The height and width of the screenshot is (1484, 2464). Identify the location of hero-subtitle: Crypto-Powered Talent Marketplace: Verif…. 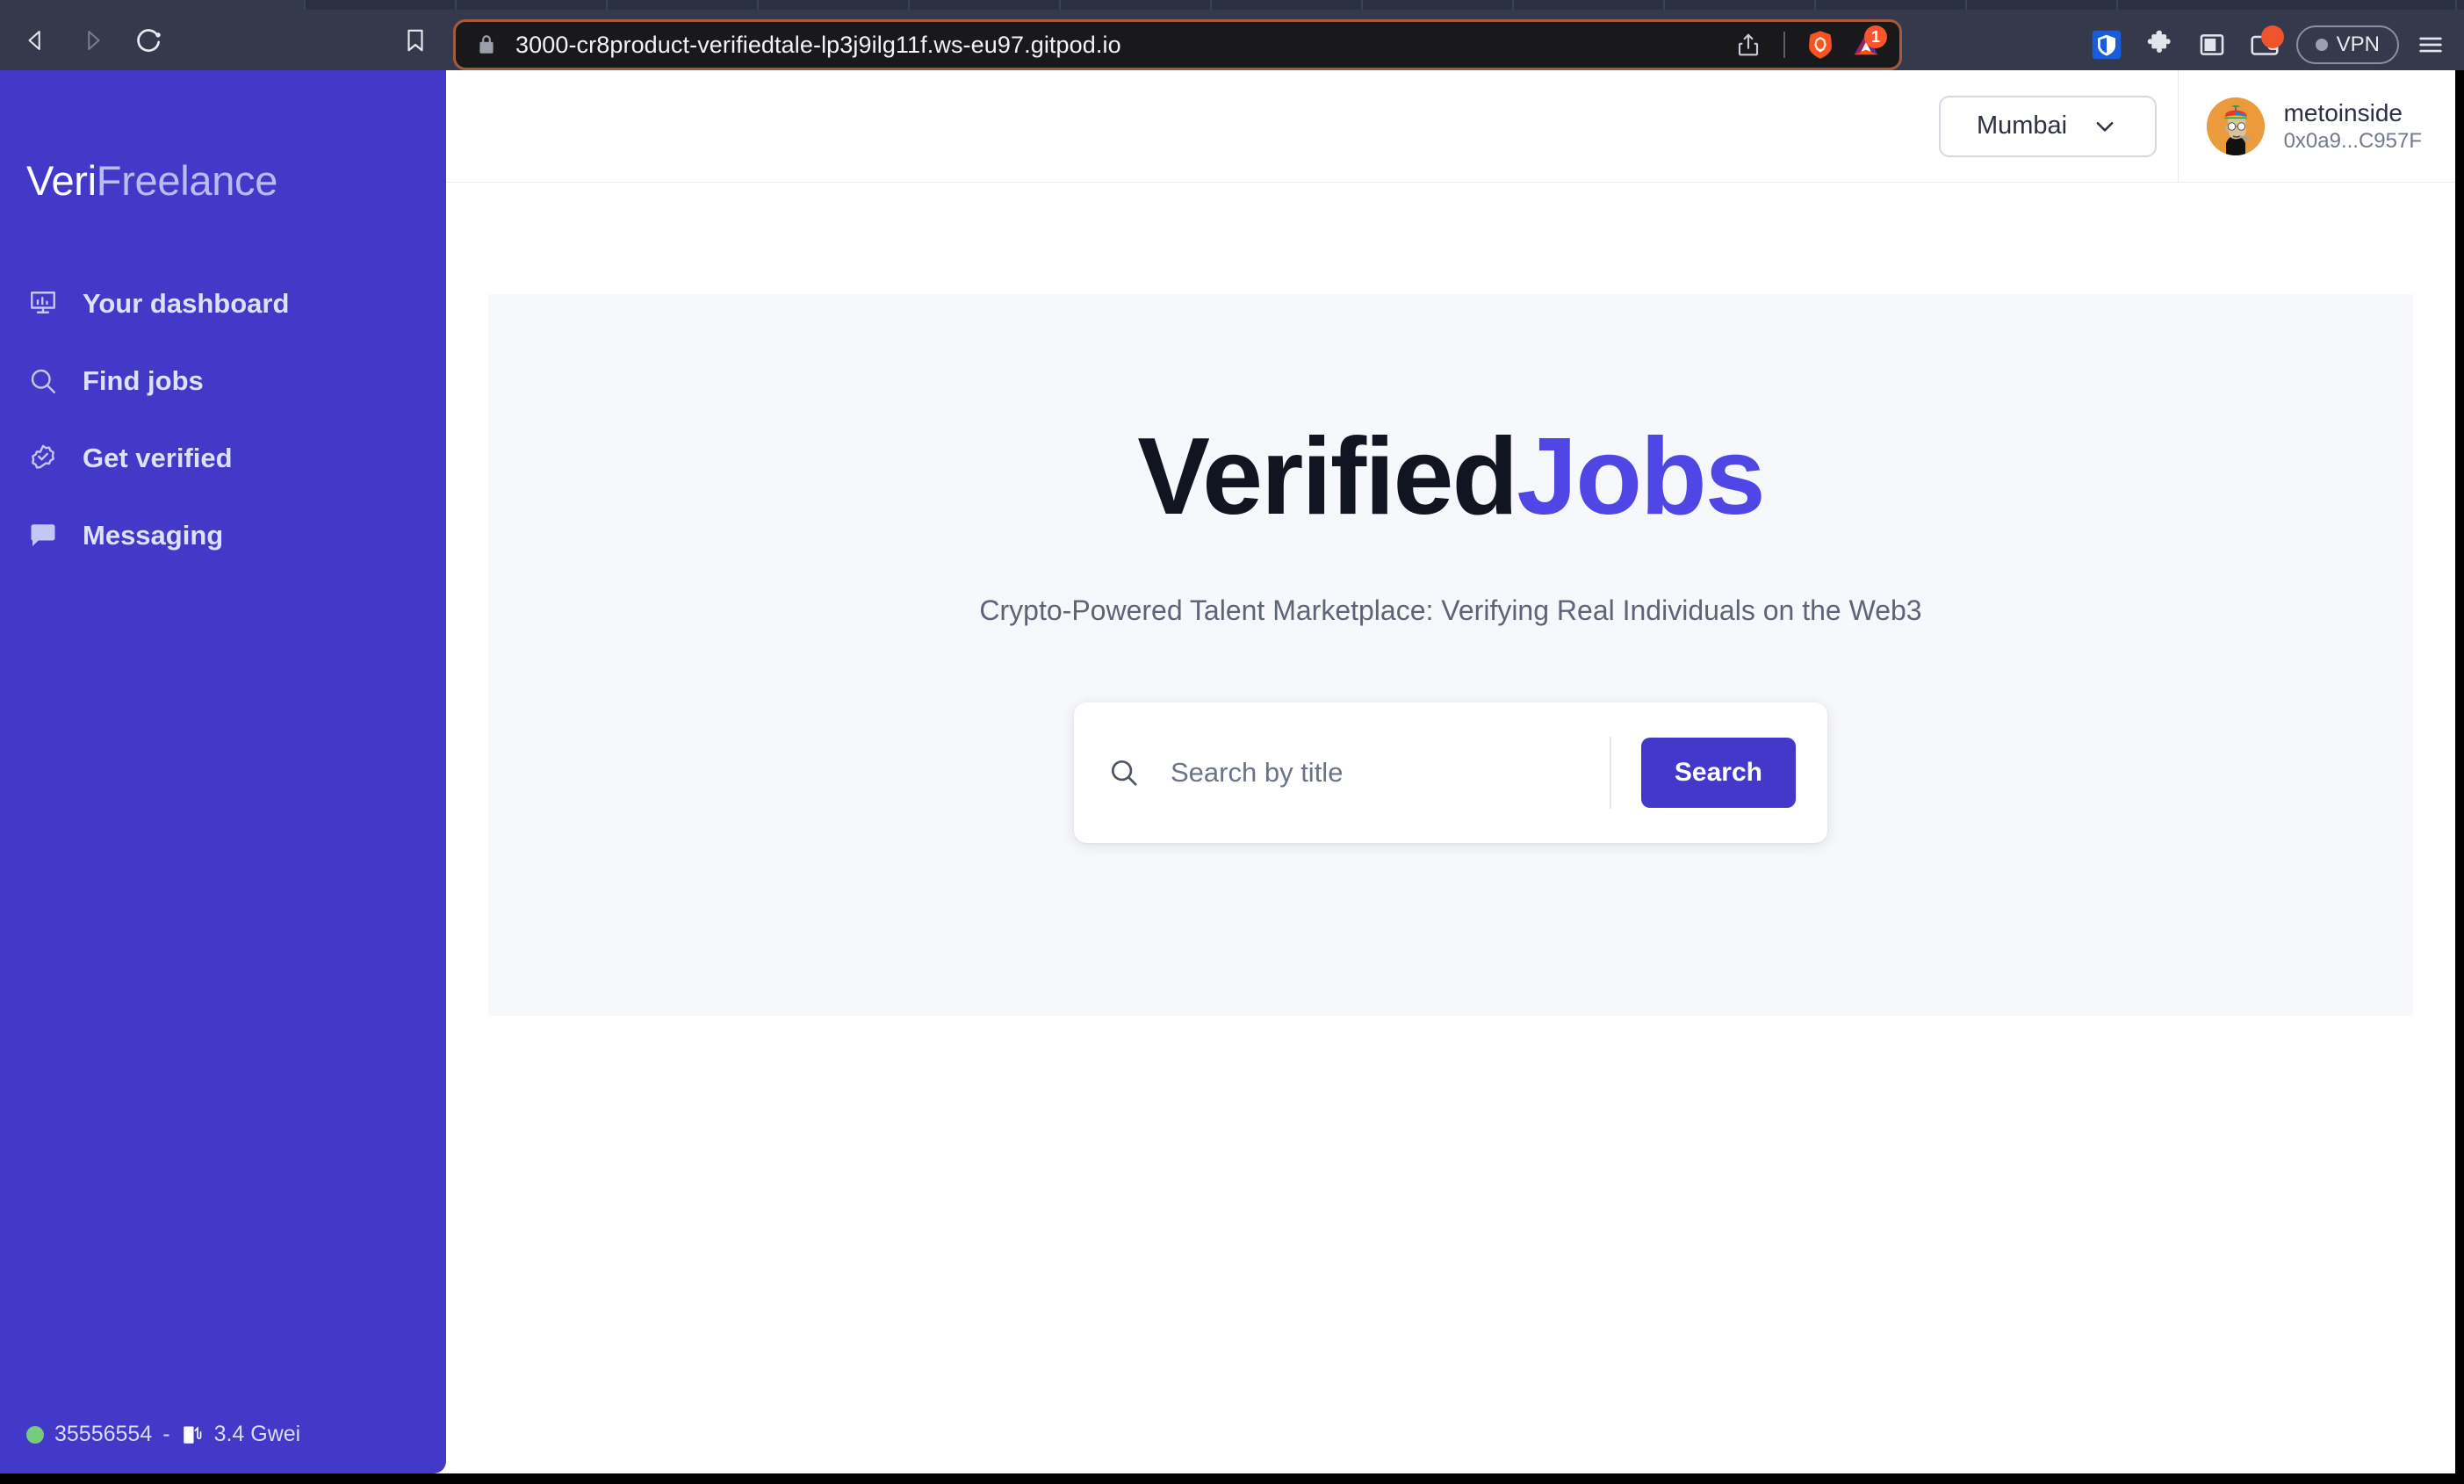
(1450, 610).